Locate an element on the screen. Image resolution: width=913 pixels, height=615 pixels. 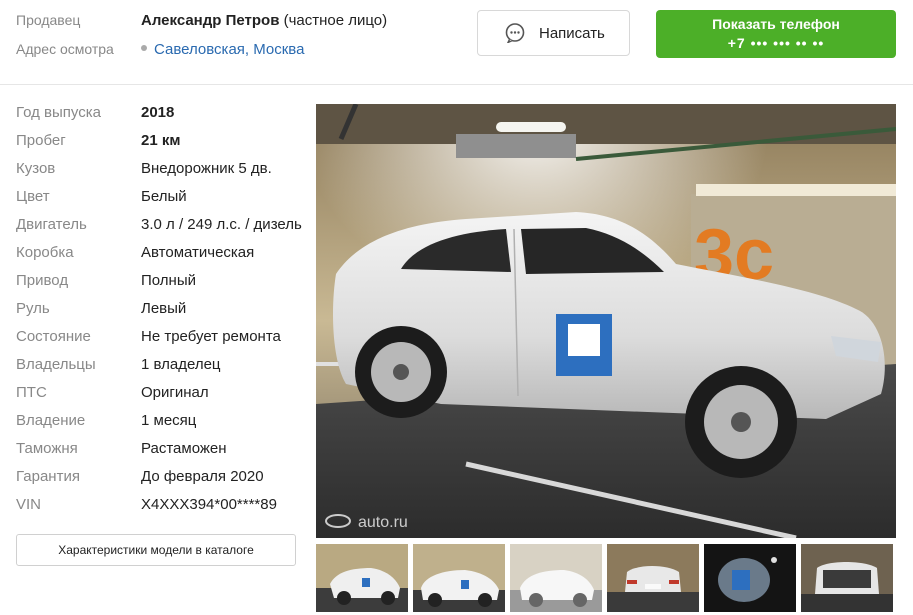
spec-value: 3.0 л / 249 л.с. / дизель is located at coordinates (221, 224).